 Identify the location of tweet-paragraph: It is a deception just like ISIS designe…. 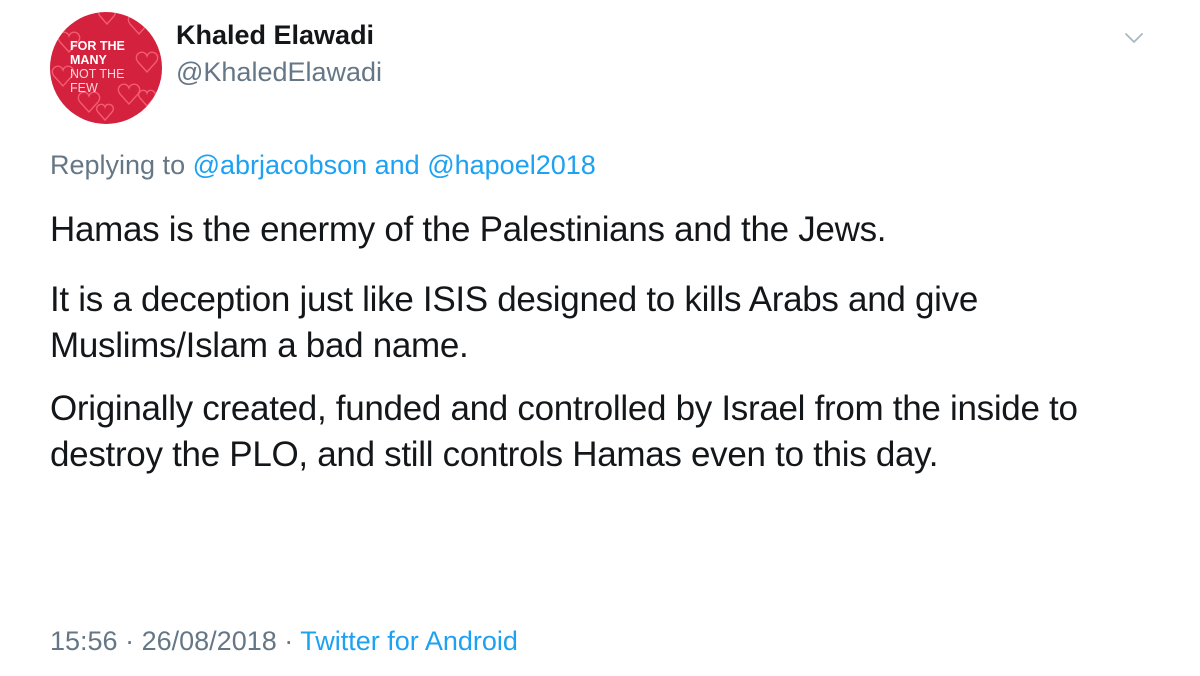
(514, 322).